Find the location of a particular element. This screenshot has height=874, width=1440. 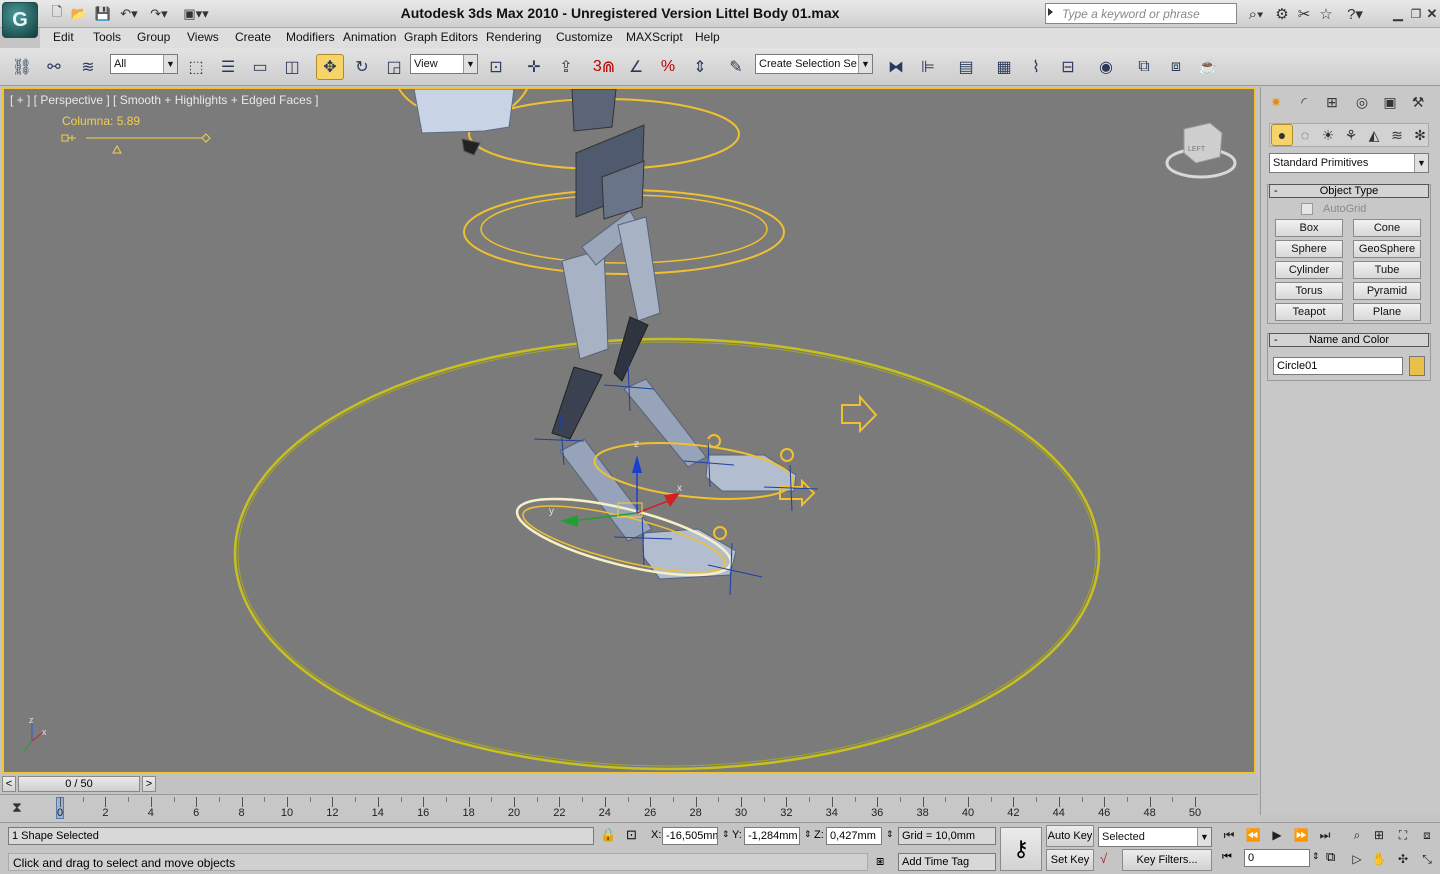

teapot-button: Teapot is located at coordinates (1309, 312).